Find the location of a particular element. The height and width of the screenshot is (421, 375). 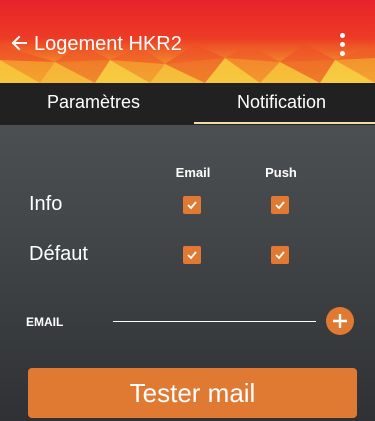

tab-parametres: Paramètres is located at coordinates (93, 104).